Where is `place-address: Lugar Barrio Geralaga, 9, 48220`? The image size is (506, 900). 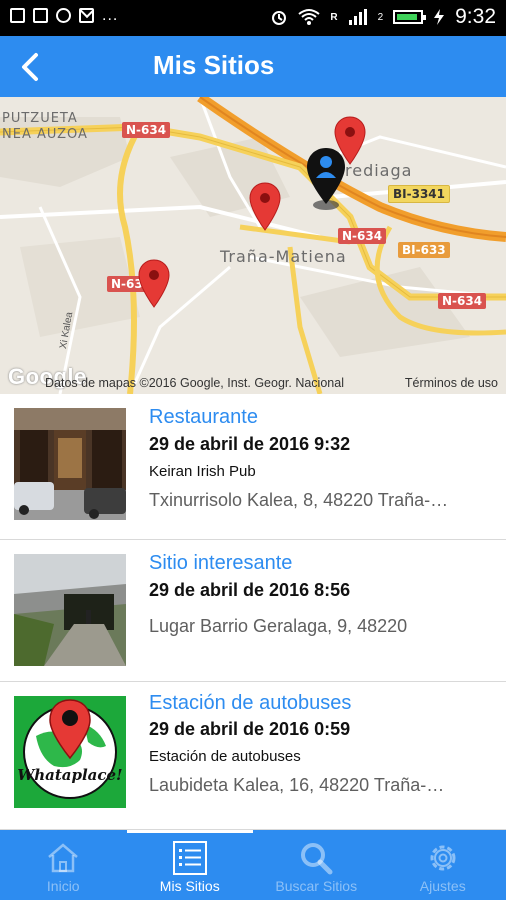
place-address: Lugar Barrio Geralaga, 9, 48220 is located at coordinates (278, 626).